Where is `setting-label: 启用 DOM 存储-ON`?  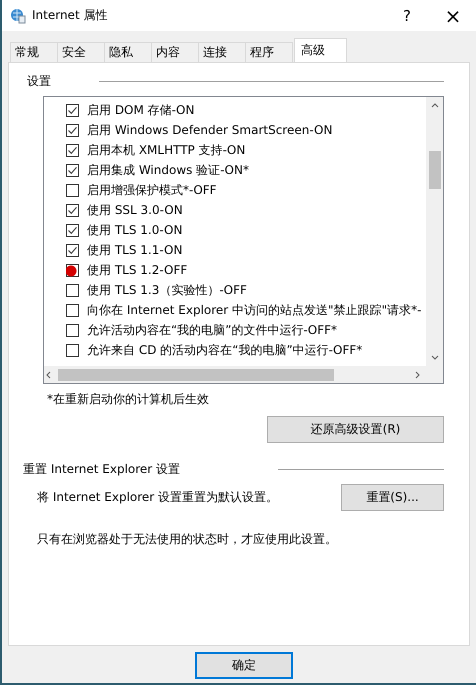
setting-label: 启用 DOM 存储-ON is located at coordinates (140, 110).